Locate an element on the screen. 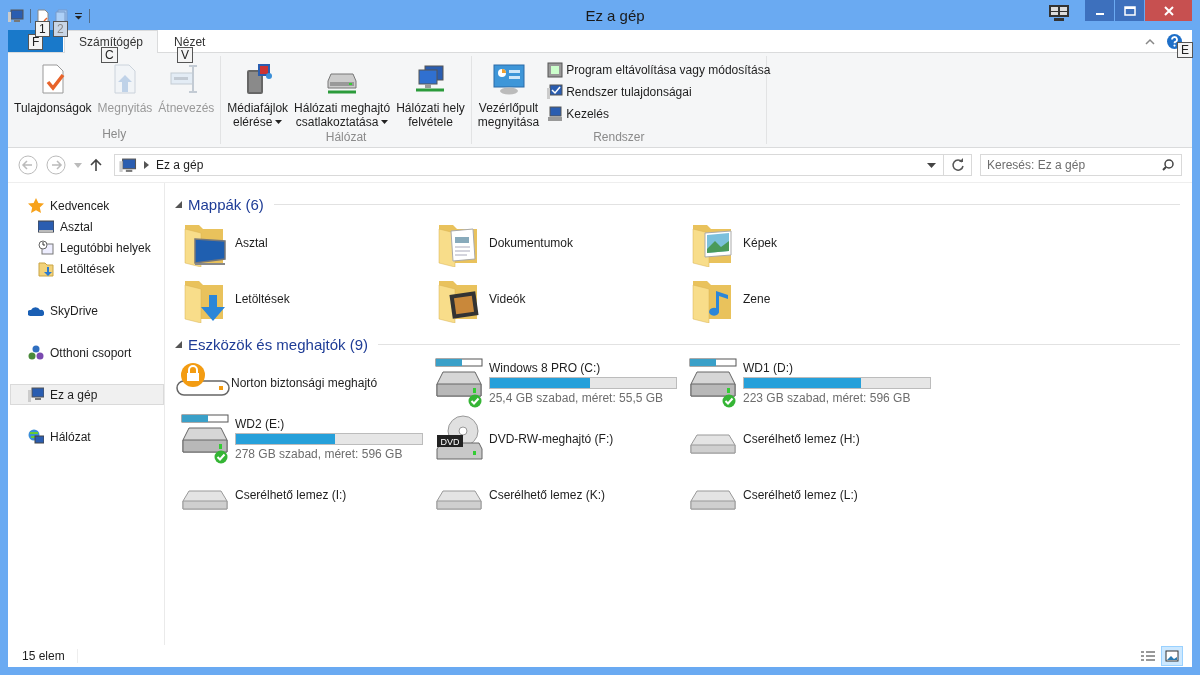 The width and height of the screenshot is (1200, 675). desktop-icon is located at coordinates (46, 226).